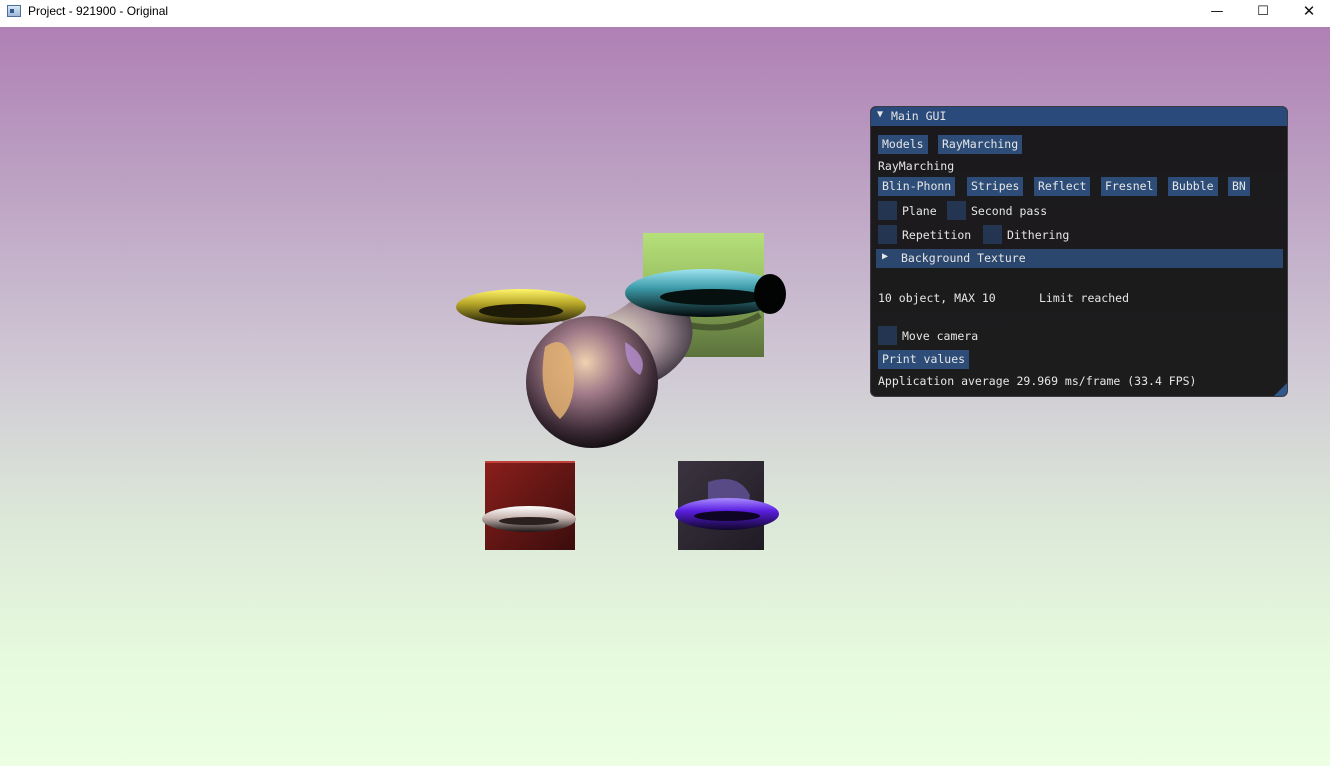  Describe the element at coordinates (665, 12) in the screenshot. I see `window-titlebar: Project - 921900 - Original — ☐ ✕` at that location.